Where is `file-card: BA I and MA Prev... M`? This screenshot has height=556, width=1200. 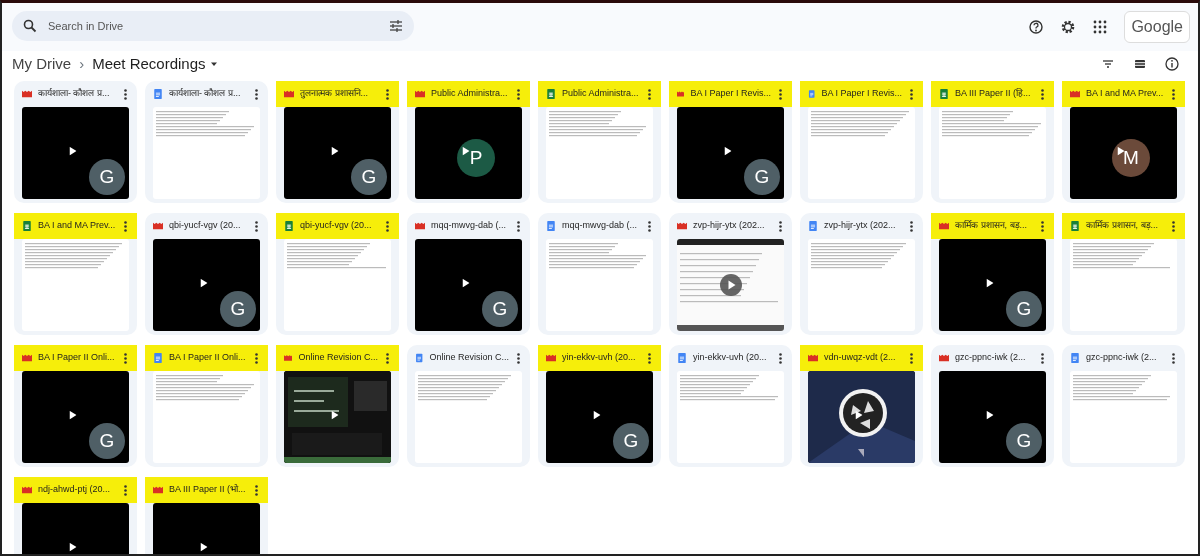
file-card: BA I and MA Prev... M is located at coordinates (1123, 142).